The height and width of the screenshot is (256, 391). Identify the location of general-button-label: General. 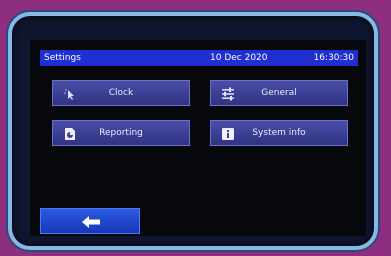
(279, 93).